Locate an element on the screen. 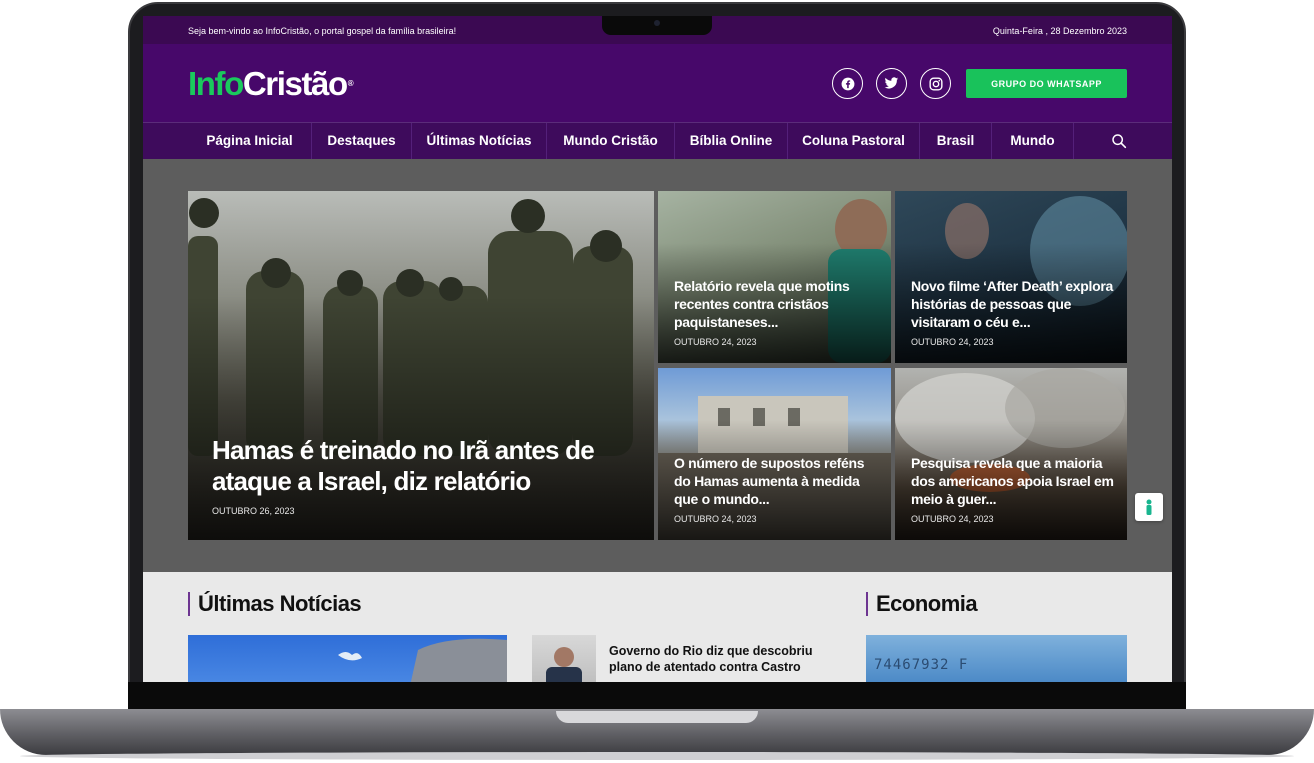 Image resolution: width=1314 pixels, height=763 pixels. building-photo is located at coordinates (422, 660).